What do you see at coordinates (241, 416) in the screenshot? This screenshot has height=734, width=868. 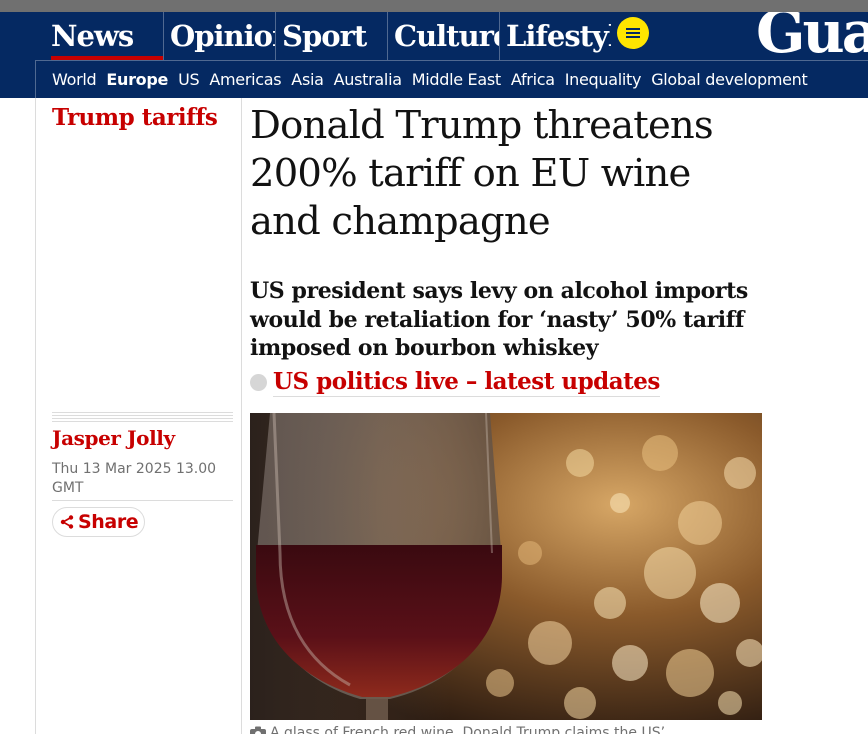 I see `meta-column-rule` at bounding box center [241, 416].